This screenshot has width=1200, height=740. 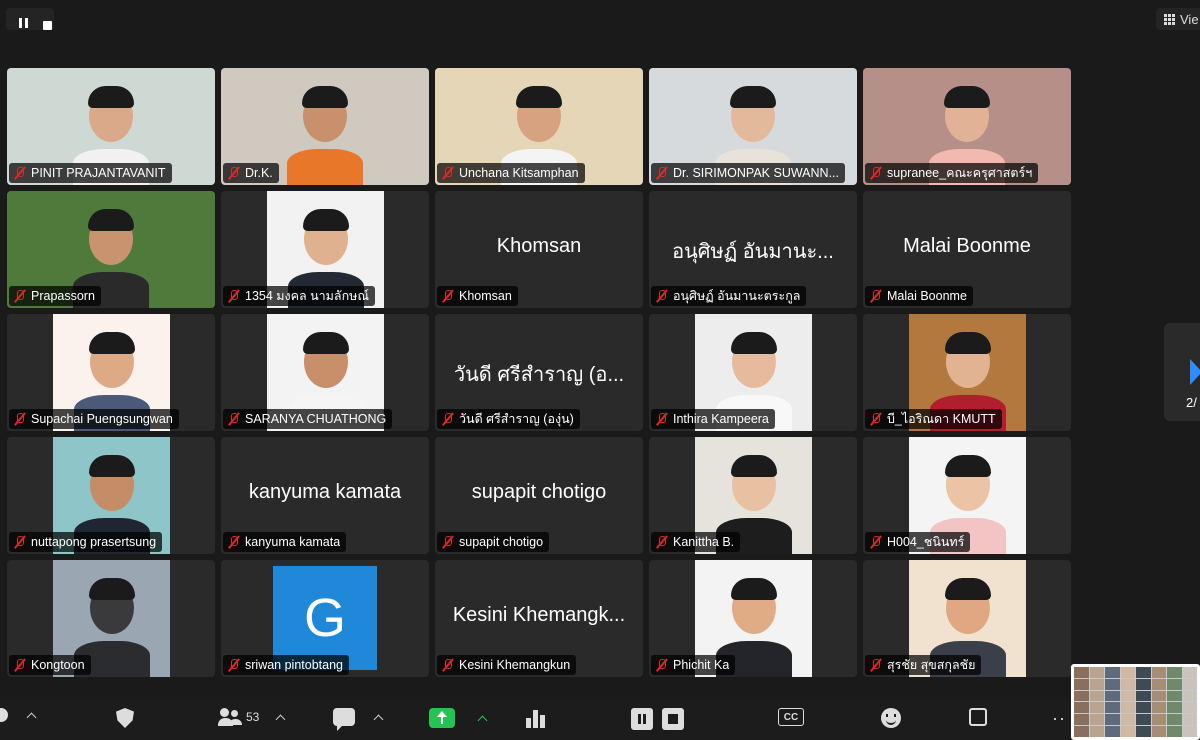 What do you see at coordinates (941, 419) in the screenshot?
I see `participant-name: บี_ไอริณดา KMUTT` at bounding box center [941, 419].